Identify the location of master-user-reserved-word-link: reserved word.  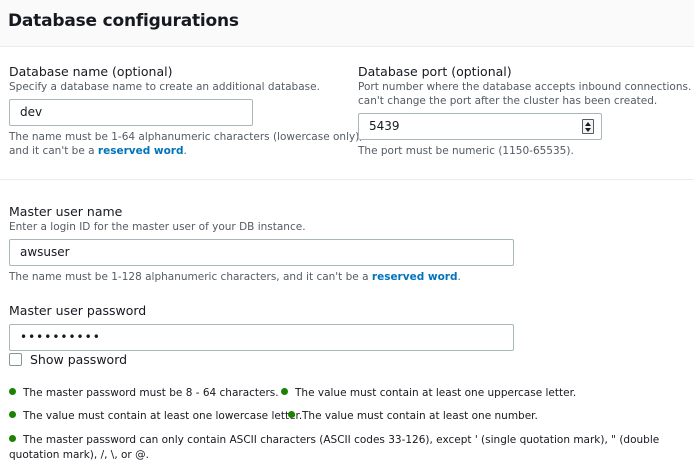
(415, 277).